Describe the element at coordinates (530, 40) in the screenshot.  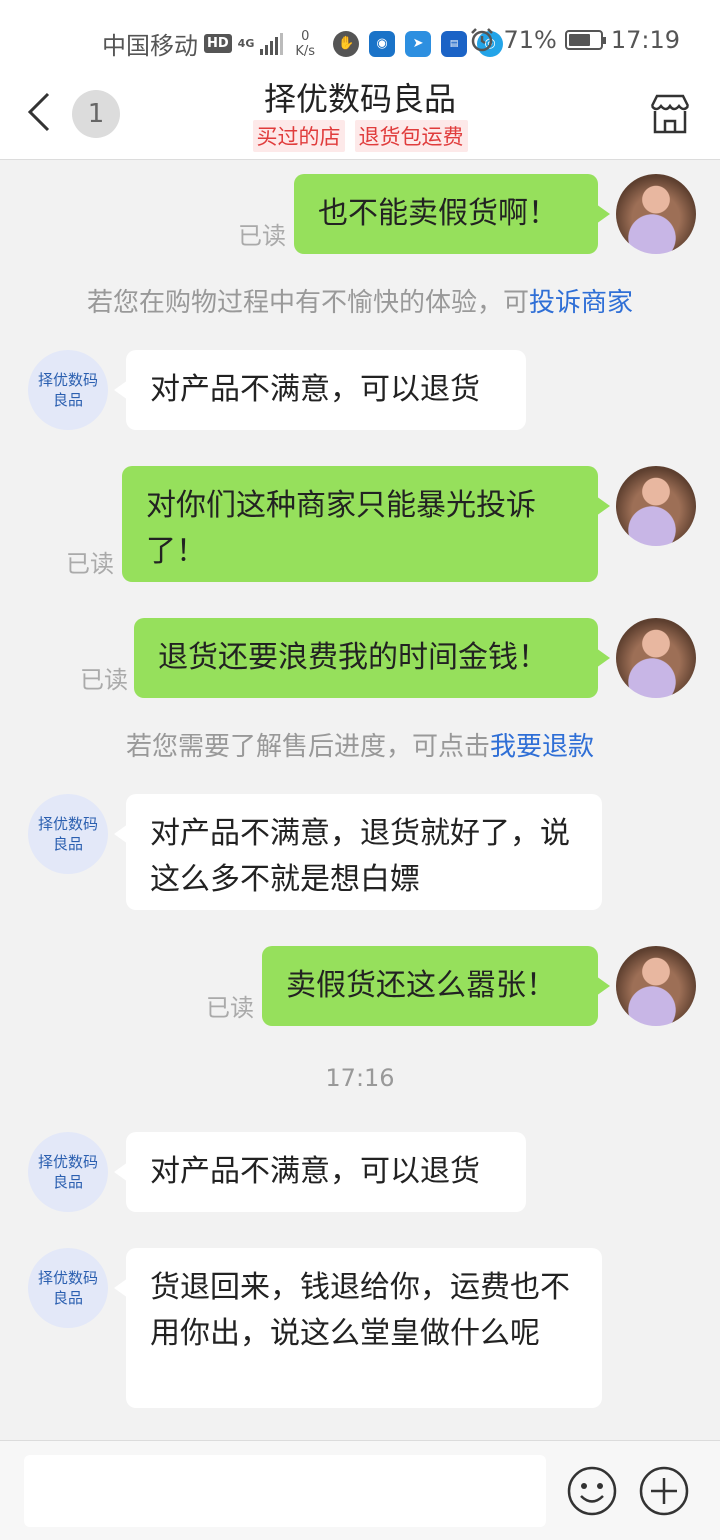
I see `battery-percent: 71%` at that location.